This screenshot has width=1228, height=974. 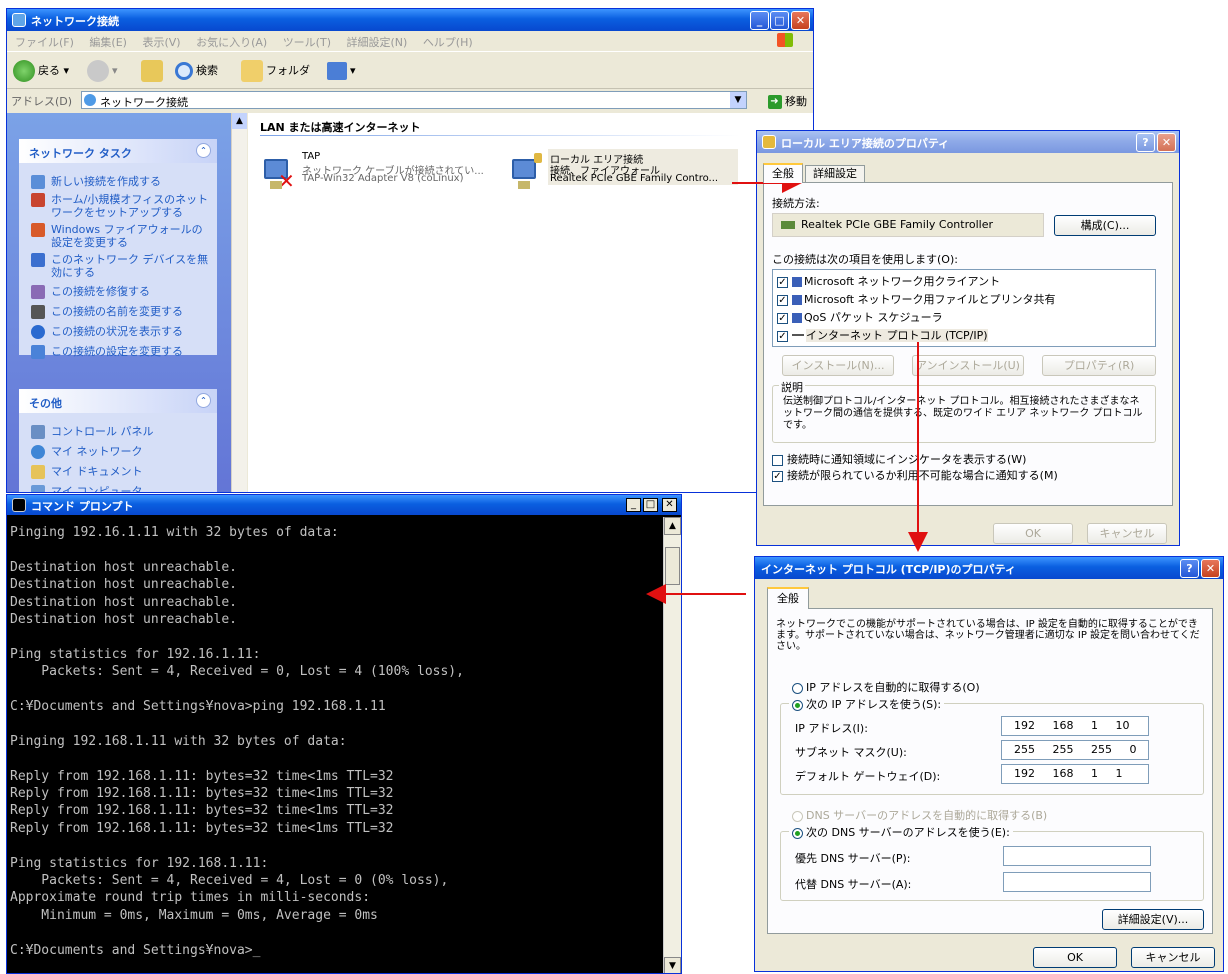 I want to click on task-repair: この接続を修復する, so click(x=90, y=291).